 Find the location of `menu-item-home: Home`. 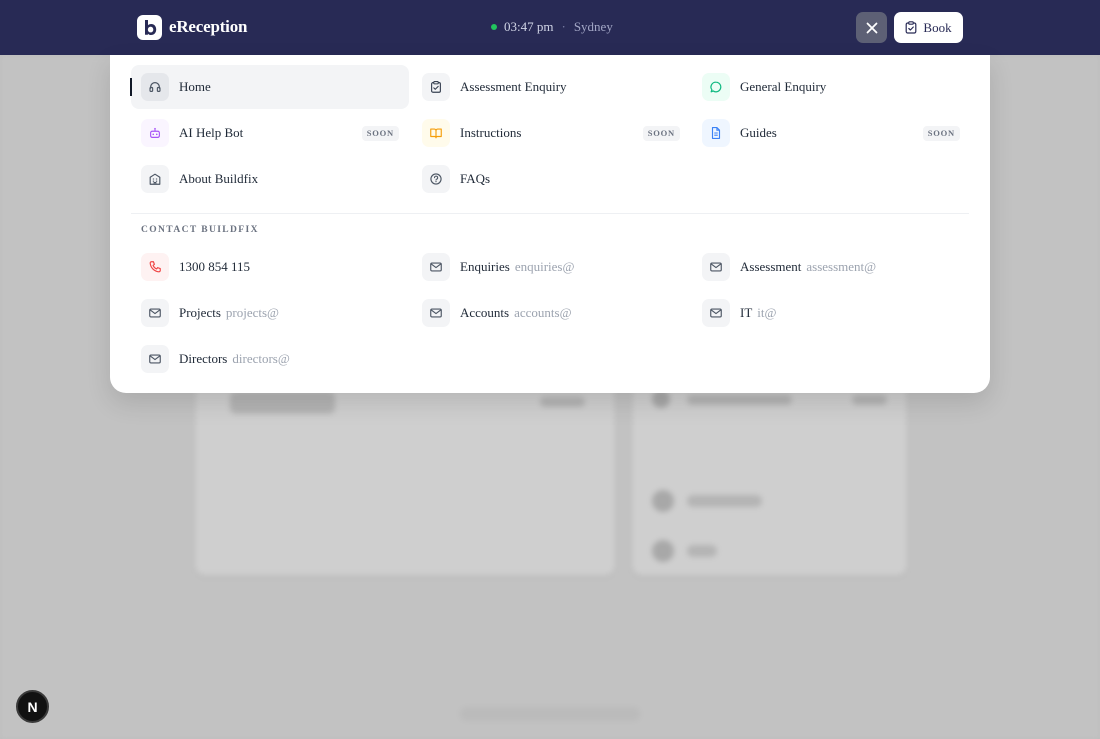

menu-item-home: Home is located at coordinates (269, 87).